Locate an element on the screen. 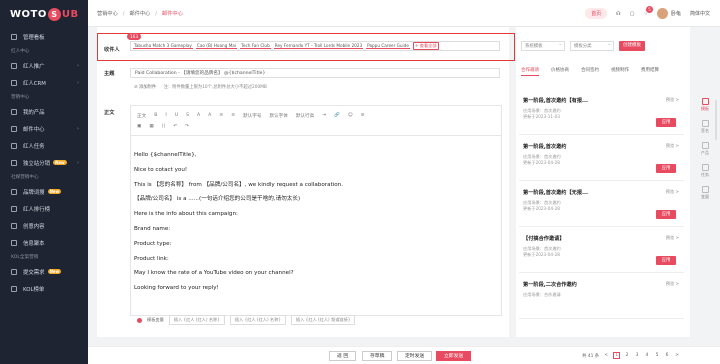 Image resolution: width=720 pixels, height=364 pixels. toolbar-control: ↶ is located at coordinates (175, 126).